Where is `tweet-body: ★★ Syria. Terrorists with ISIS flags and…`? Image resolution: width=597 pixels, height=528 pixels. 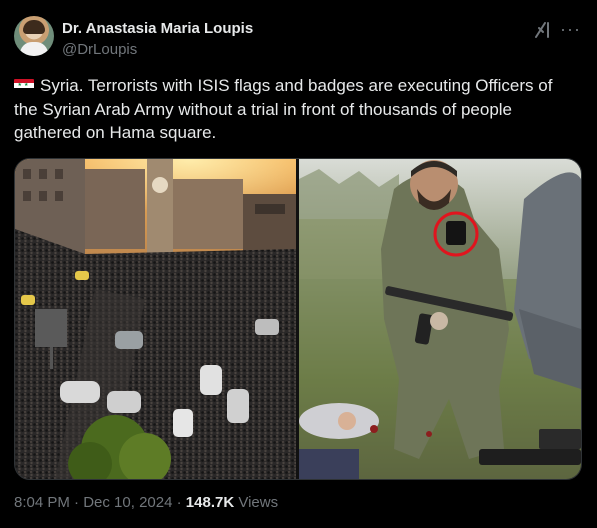 tweet-body: ★★ Syria. Terrorists with ISIS flags and… is located at coordinates (296, 109).